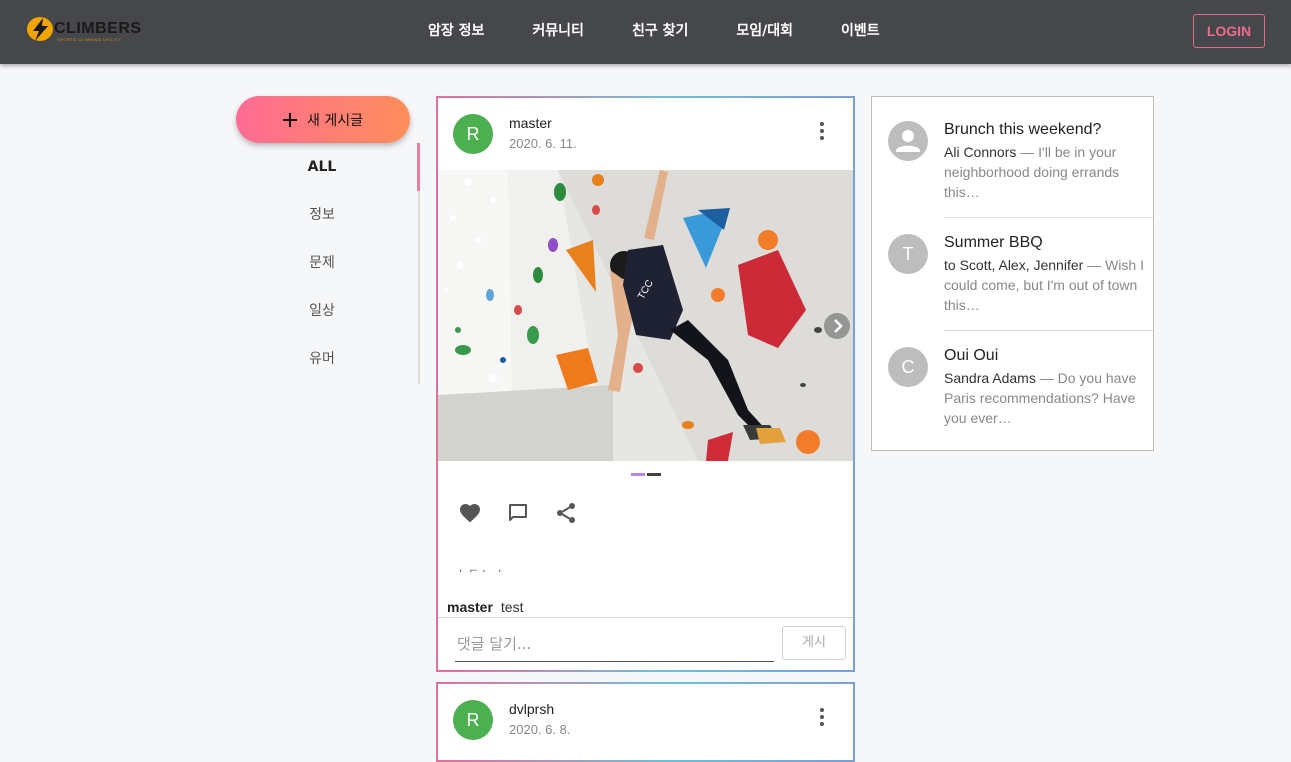 Image resolution: width=1291 pixels, height=762 pixels. Describe the element at coordinates (322, 215) in the screenshot. I see `category-info: 정보` at that location.